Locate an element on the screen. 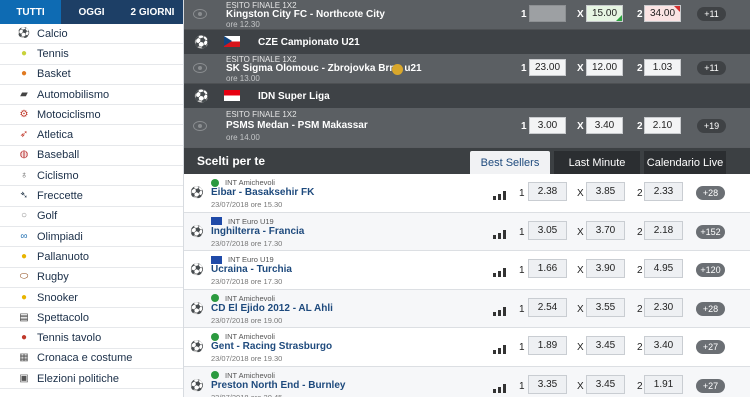 The image size is (750, 397). league-header: ⚽ IDN Super Liga is located at coordinates (467, 96).